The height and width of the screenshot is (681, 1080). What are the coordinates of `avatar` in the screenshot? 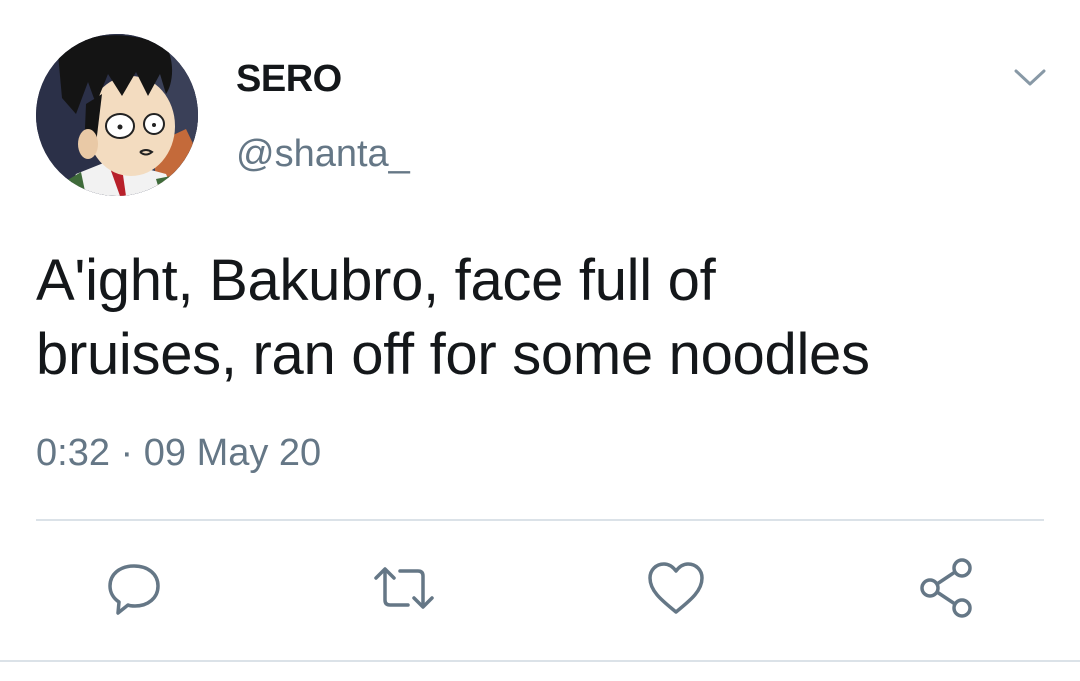 It's located at (117, 115).